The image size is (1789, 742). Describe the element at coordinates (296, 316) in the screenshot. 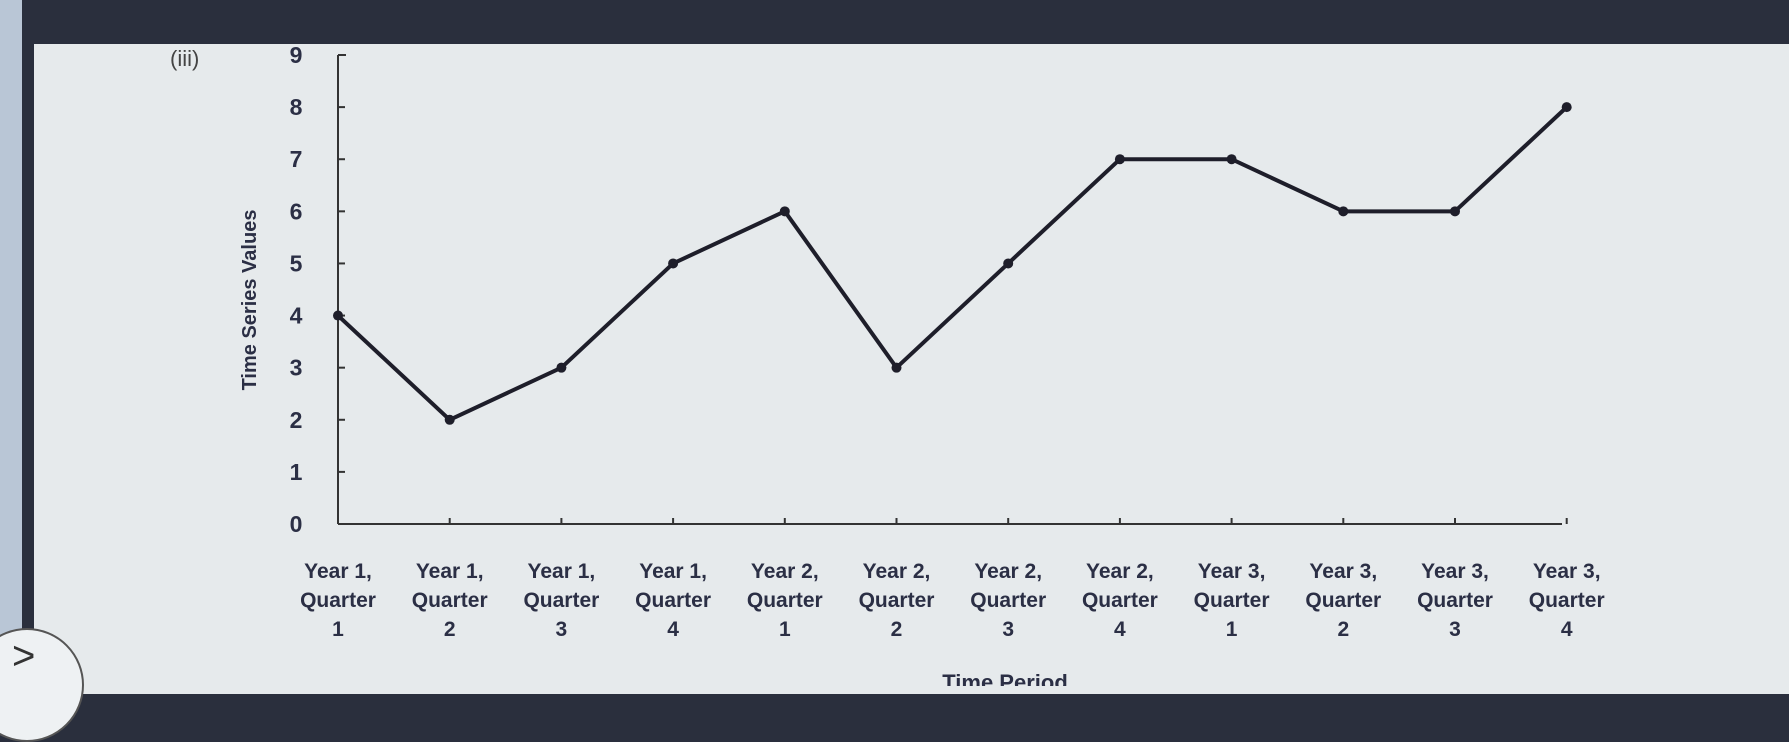

I see `y-tick-label: 4` at that location.